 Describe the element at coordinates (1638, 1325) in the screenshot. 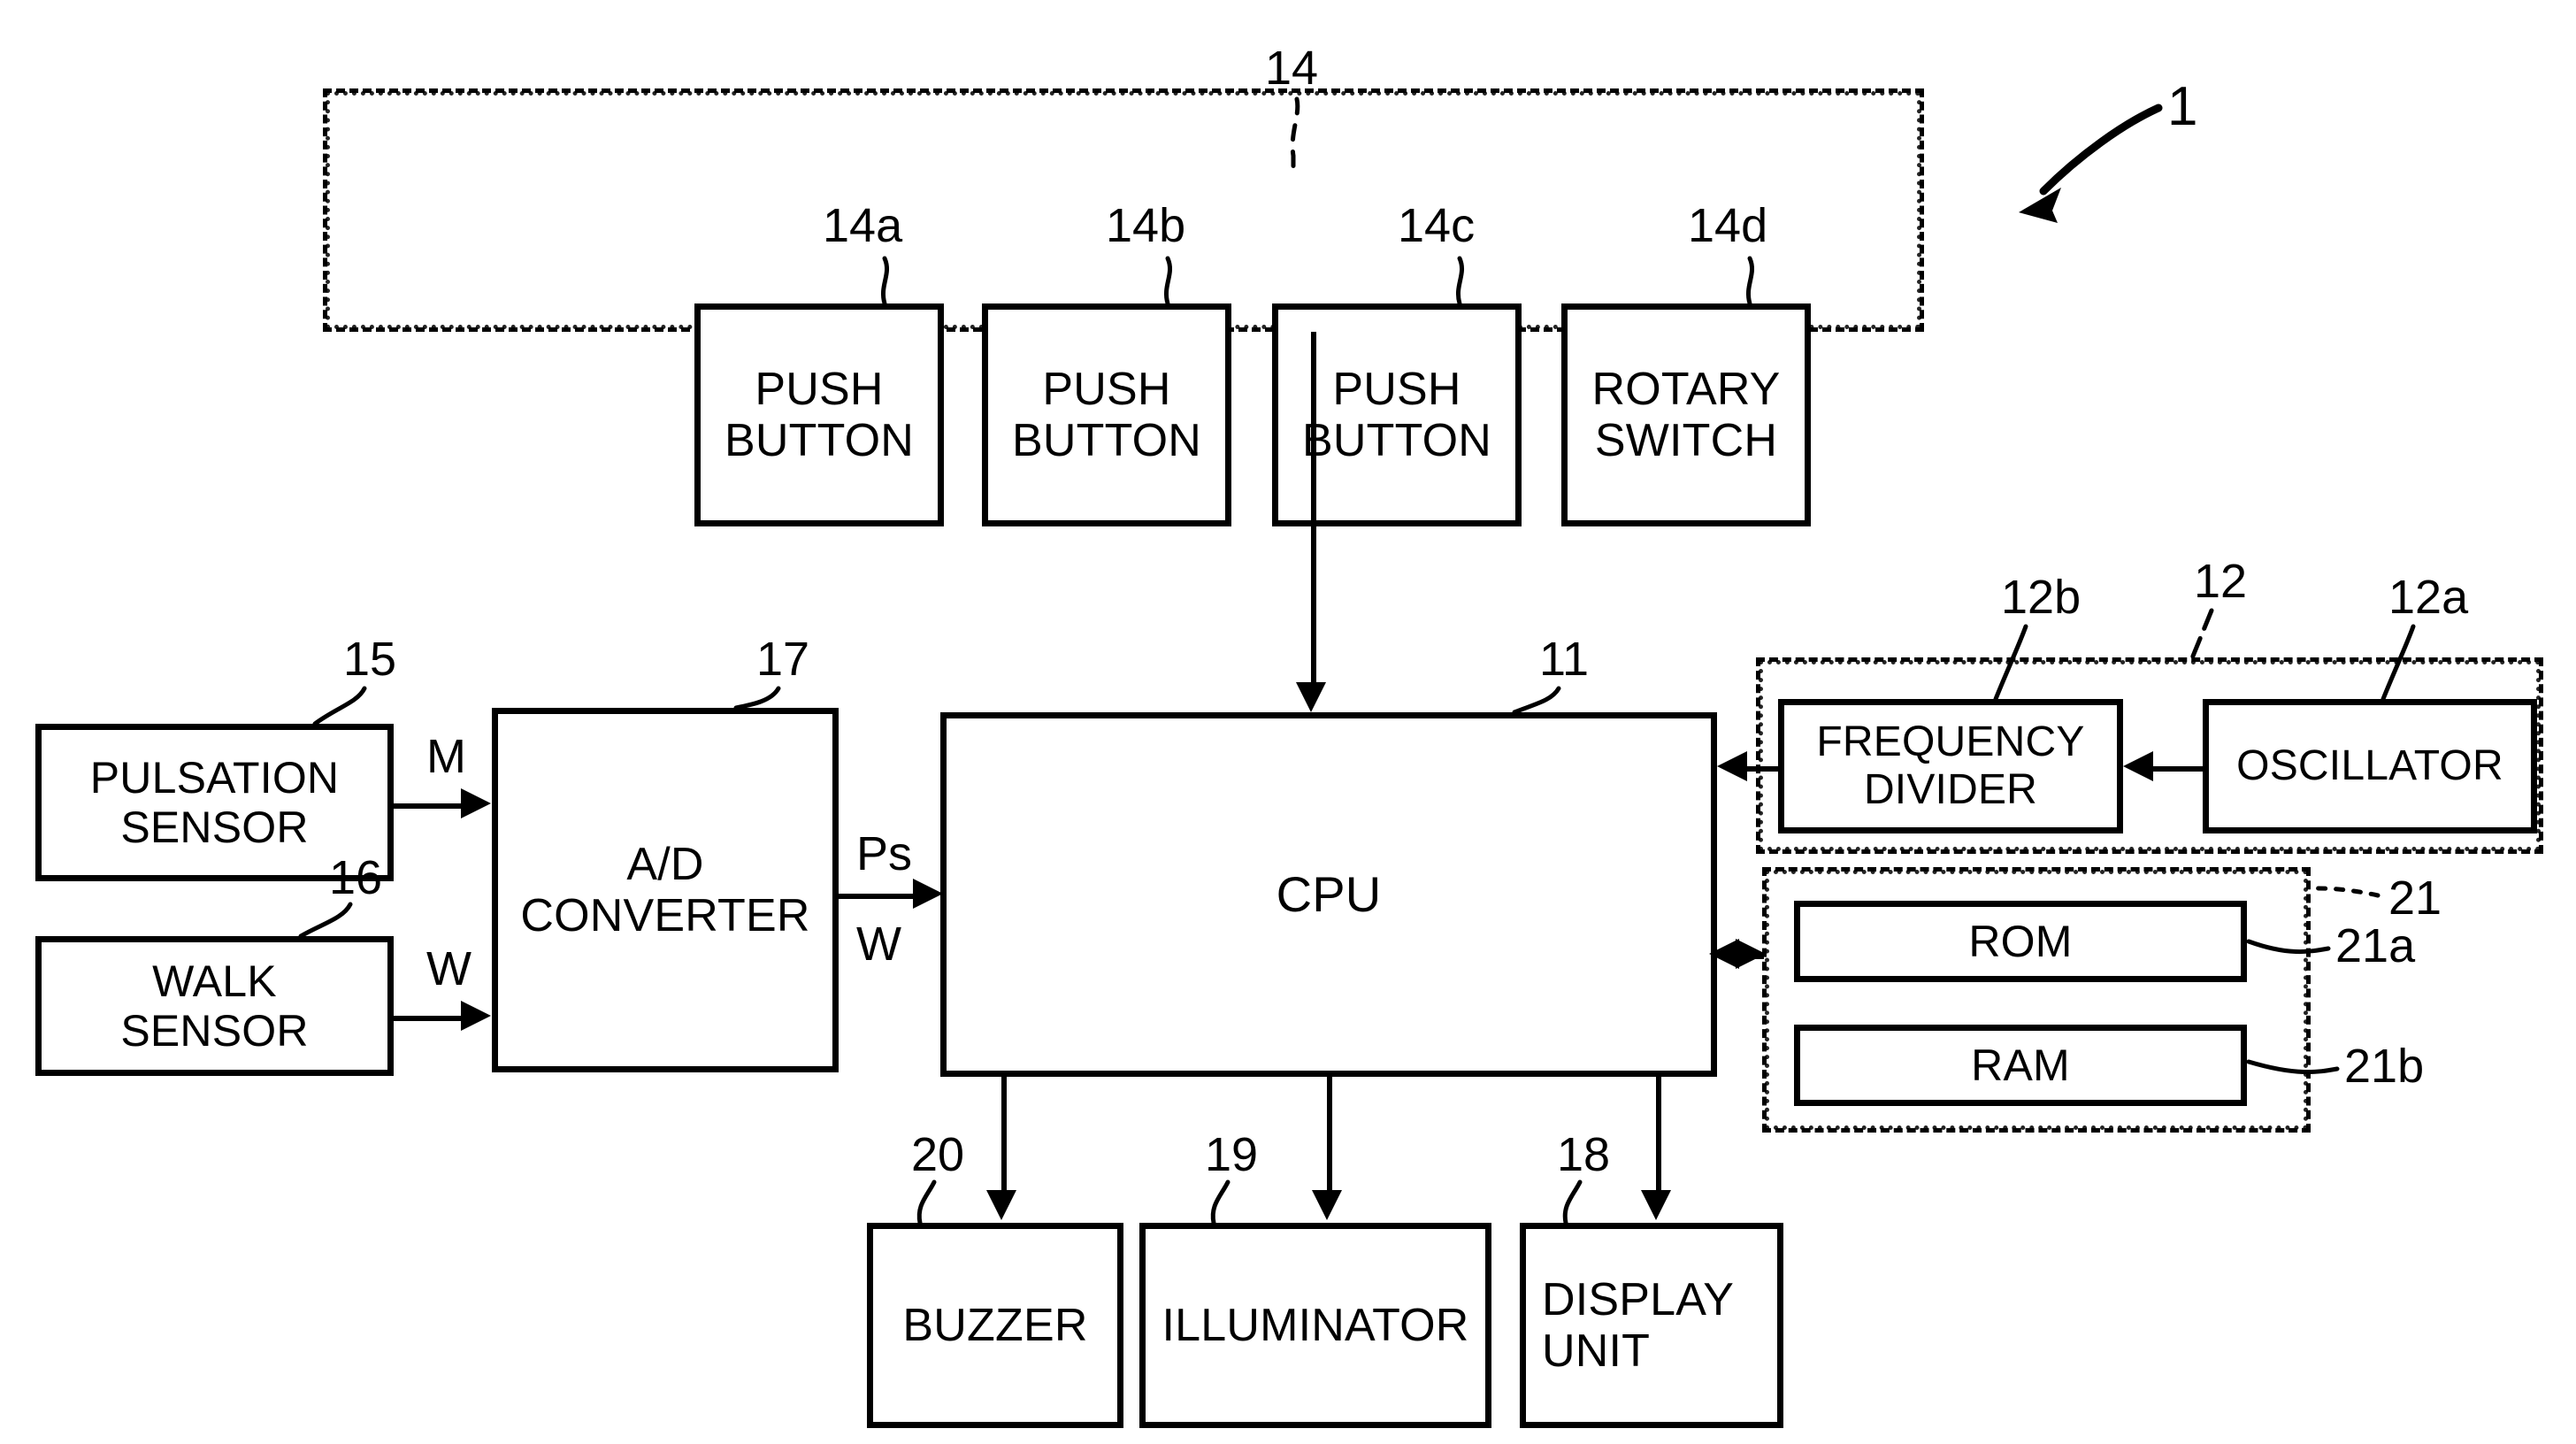

I see `display-unit-label: DISPLAY UNIT` at that location.